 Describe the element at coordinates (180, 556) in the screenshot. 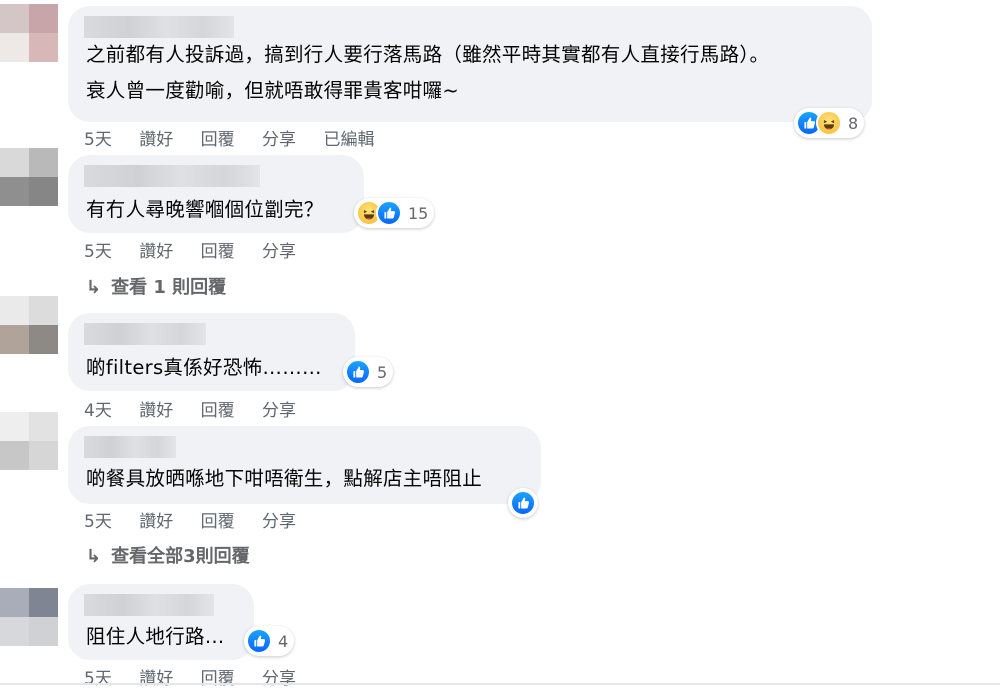

I see `view-replies-label: 查看全部3則回覆` at that location.